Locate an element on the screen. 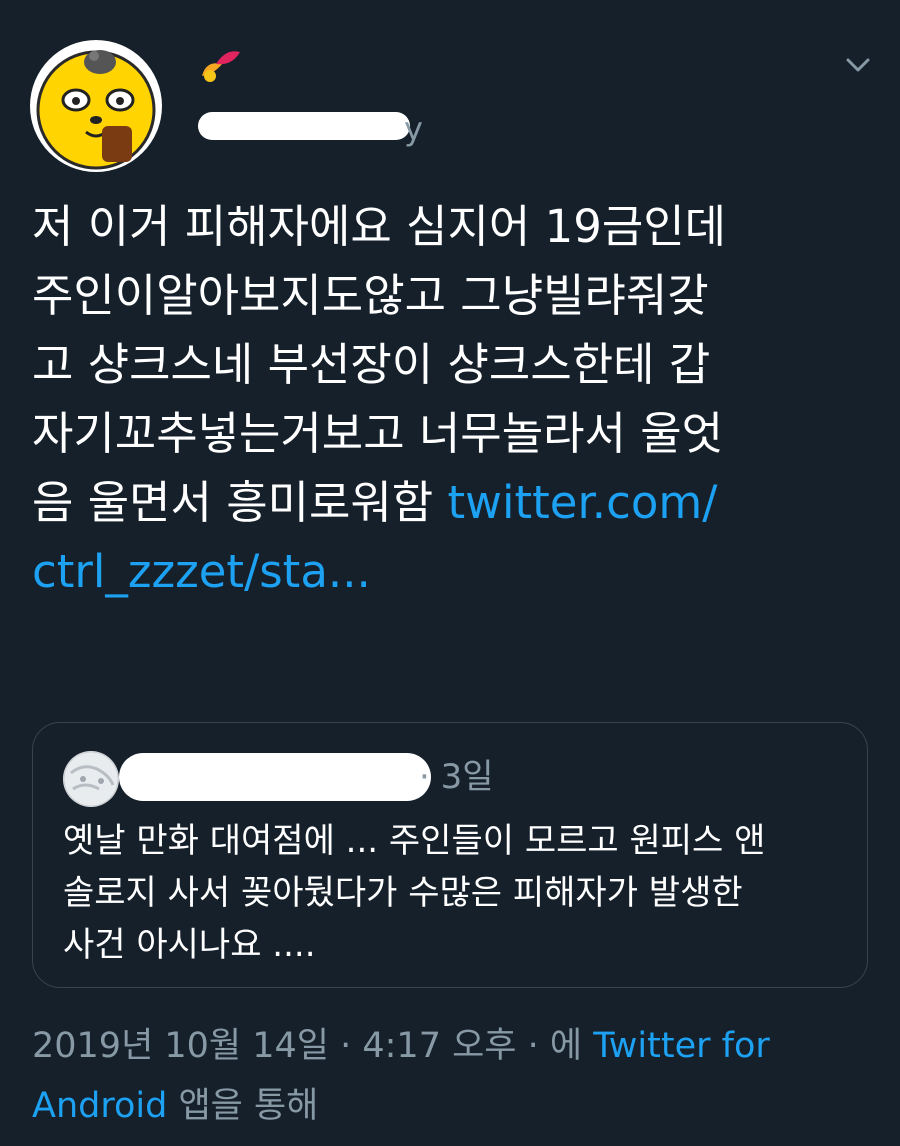 The height and width of the screenshot is (1146, 900). tweet-line: 주인이알아보지도않고 그냥빌랴줘갖 is located at coordinates (370, 295).